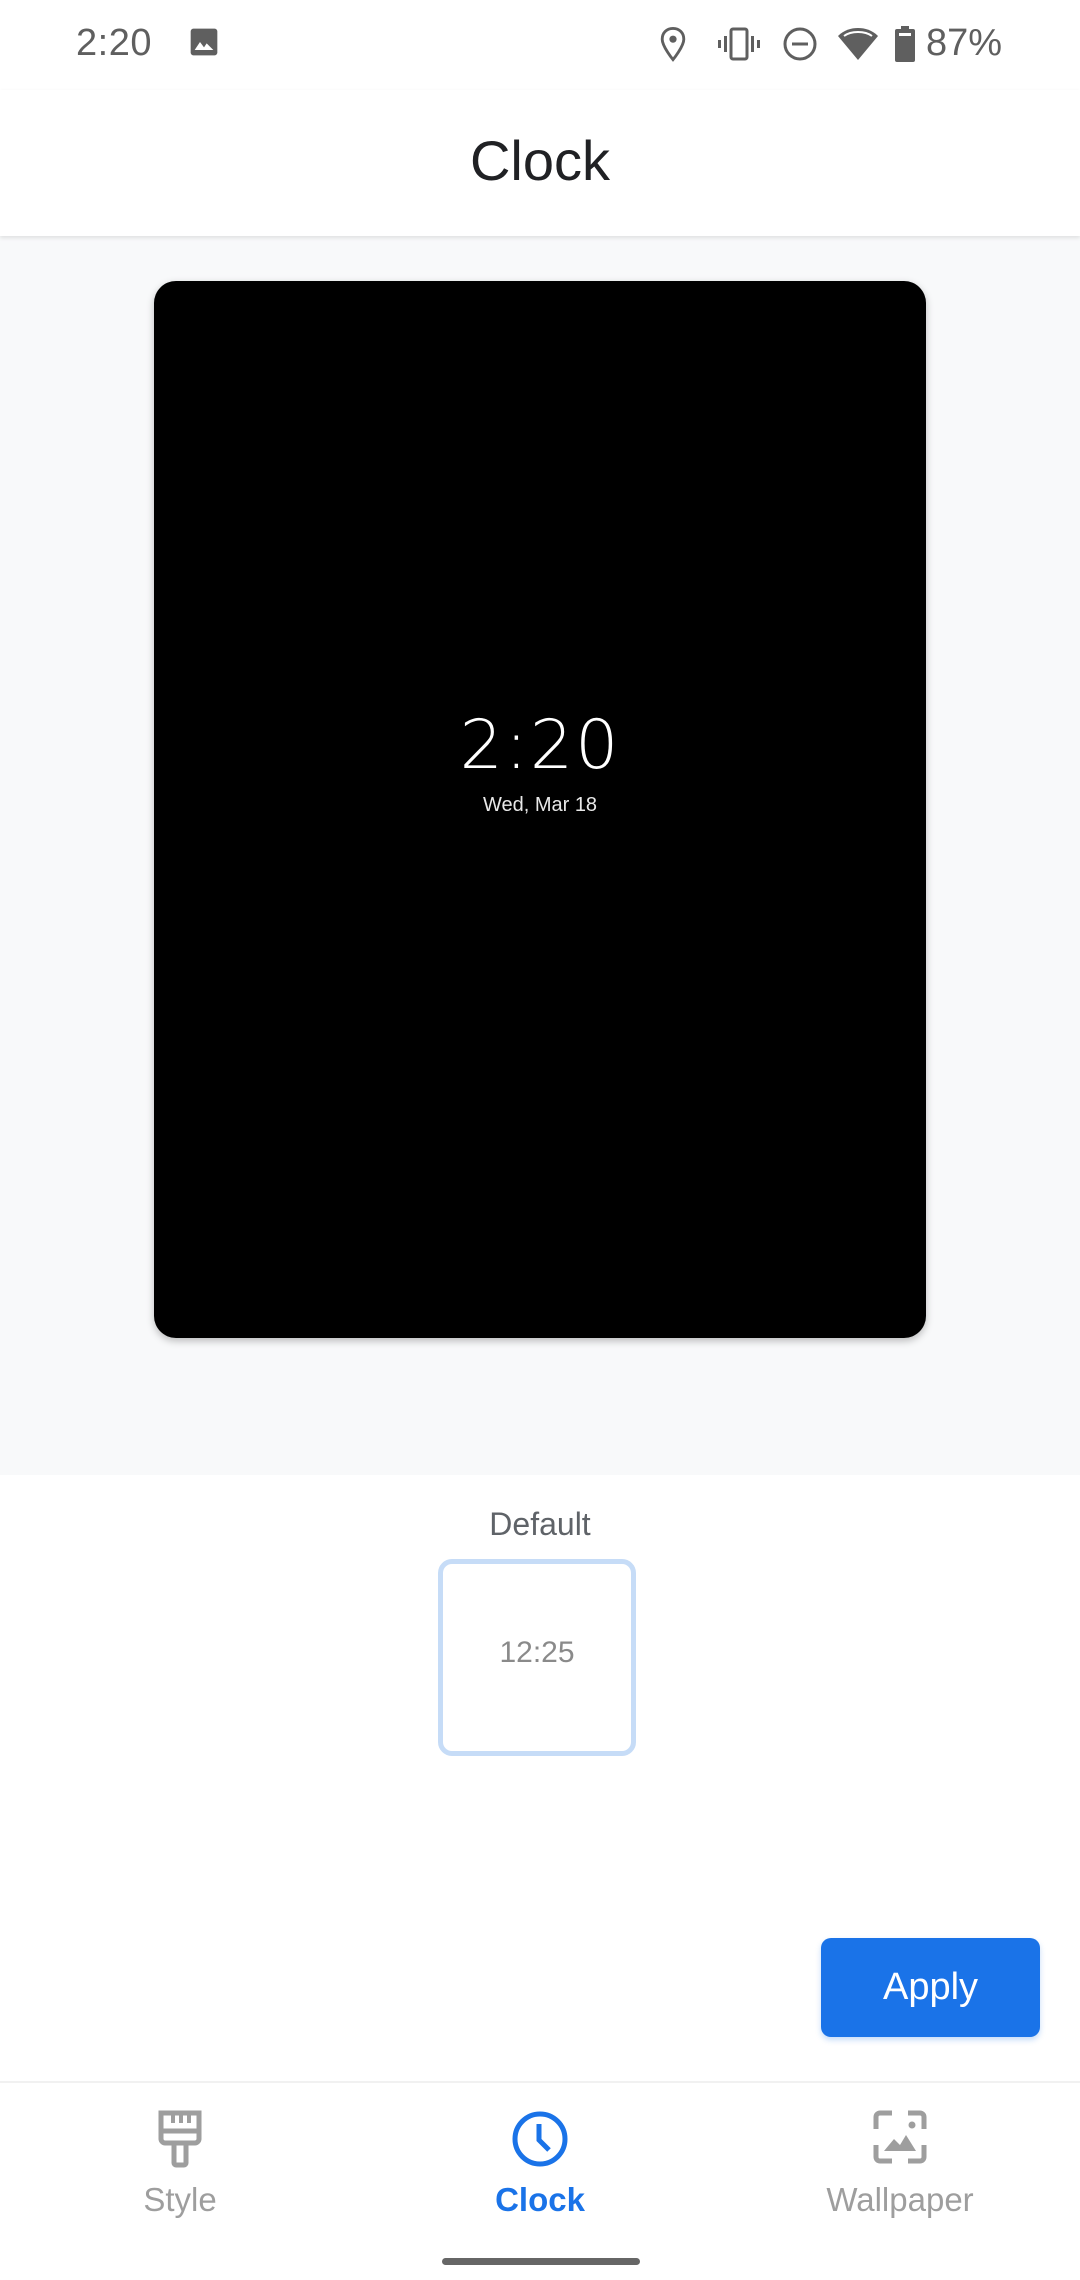 The image size is (1080, 2280). I want to click on clock-option-thumb-time: 12:25, so click(537, 1652).